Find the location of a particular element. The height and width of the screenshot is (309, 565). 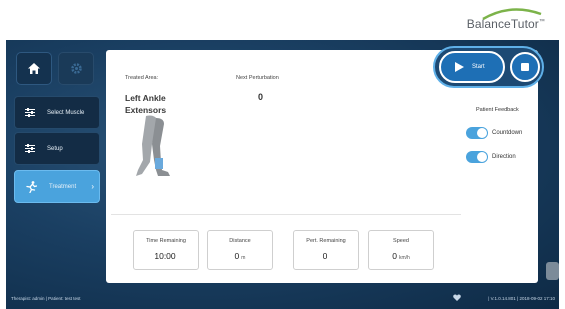

sidebar-item-label: Setup is located at coordinates (55, 148).